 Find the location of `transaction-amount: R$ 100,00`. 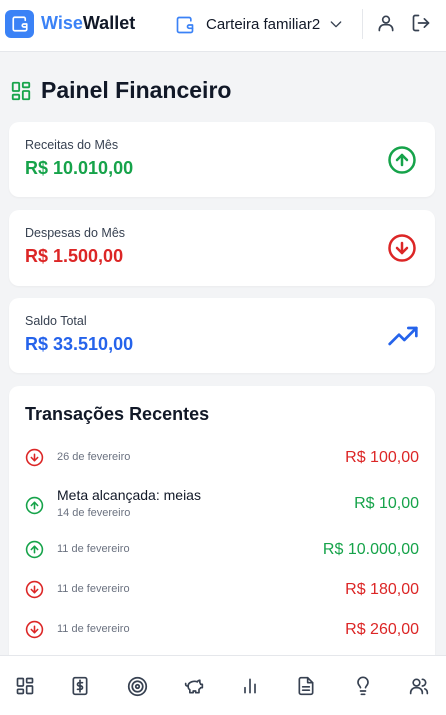

transaction-amount: R$ 100,00 is located at coordinates (382, 457).